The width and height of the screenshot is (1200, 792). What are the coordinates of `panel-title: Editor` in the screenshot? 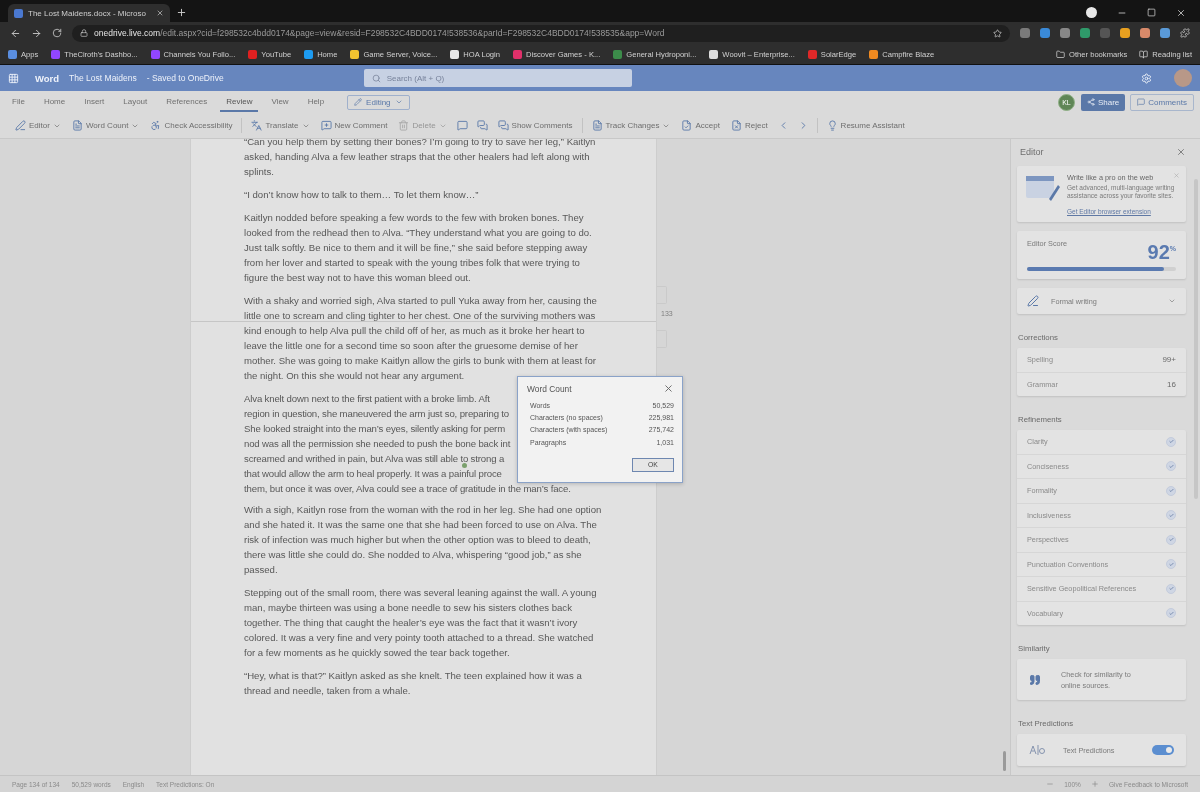 It's located at (1032, 152).